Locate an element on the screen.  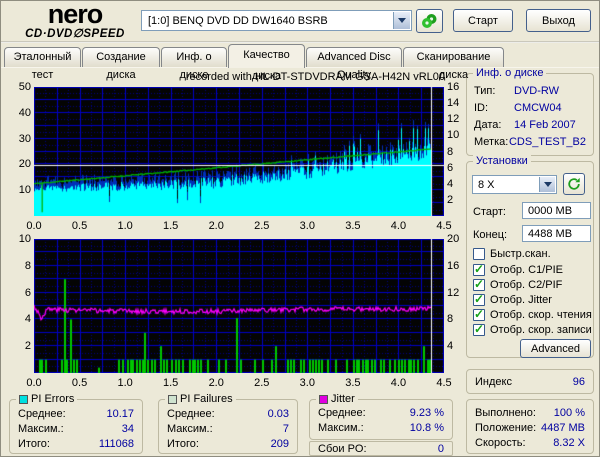
stat-row: Максим.: 7 is located at coordinates (228, 428).